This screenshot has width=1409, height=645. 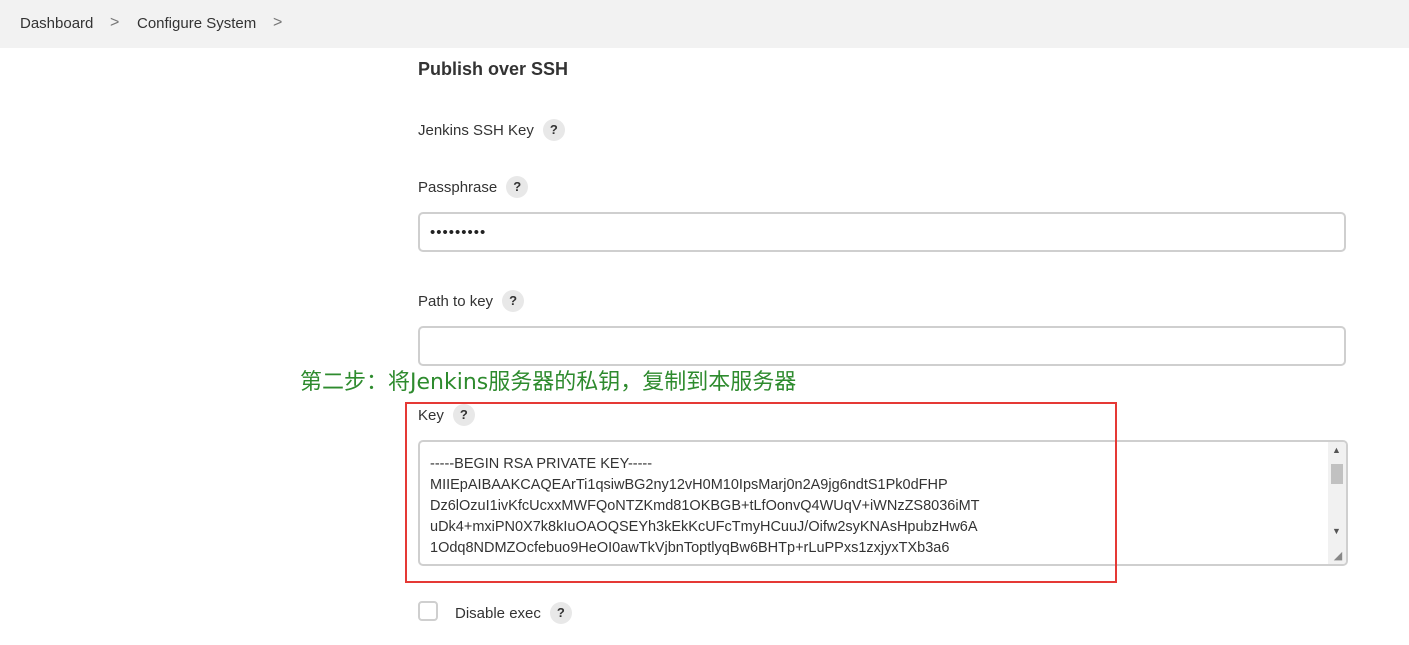 I want to click on section-title: Publish over SSH, so click(x=493, y=69).